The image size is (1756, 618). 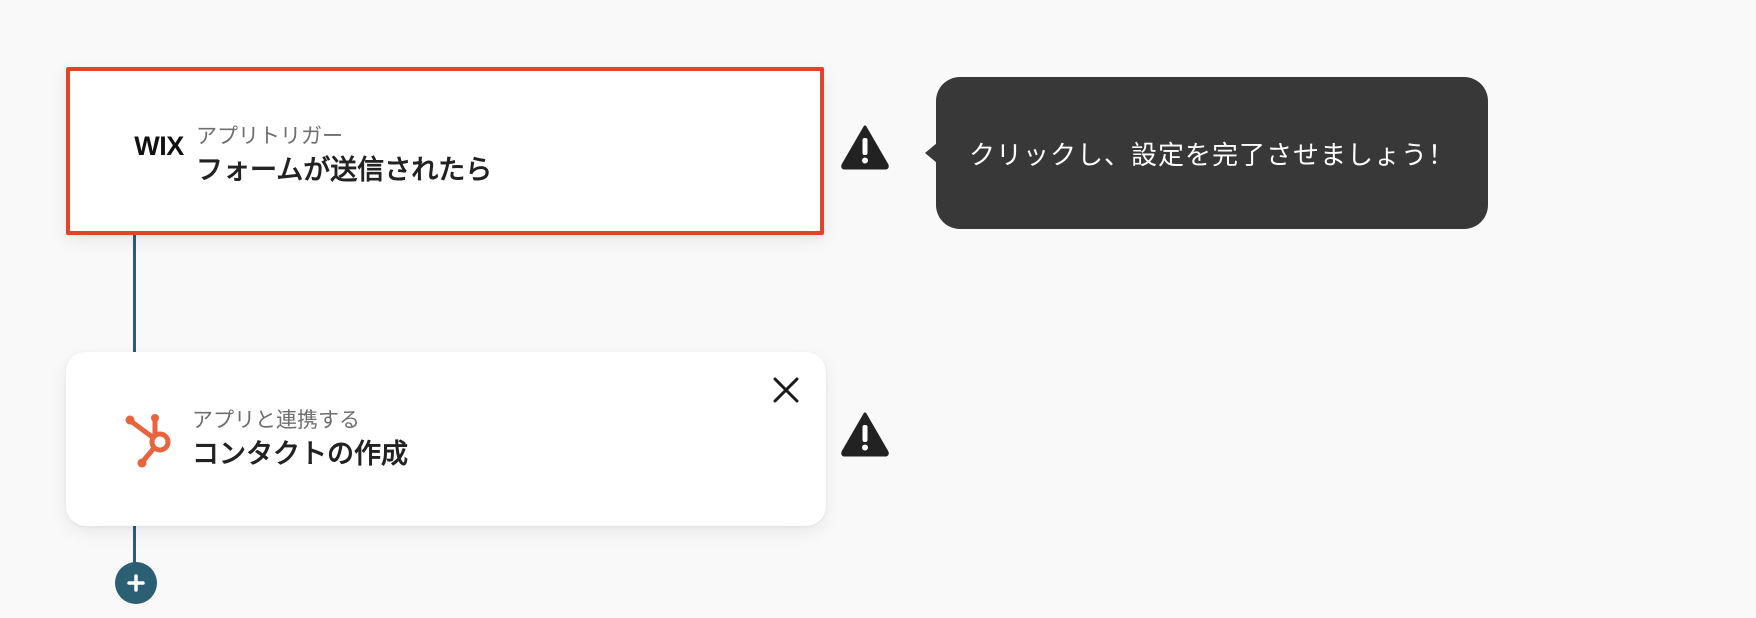 I want to click on wix-logo-text: WIX, so click(x=159, y=146).